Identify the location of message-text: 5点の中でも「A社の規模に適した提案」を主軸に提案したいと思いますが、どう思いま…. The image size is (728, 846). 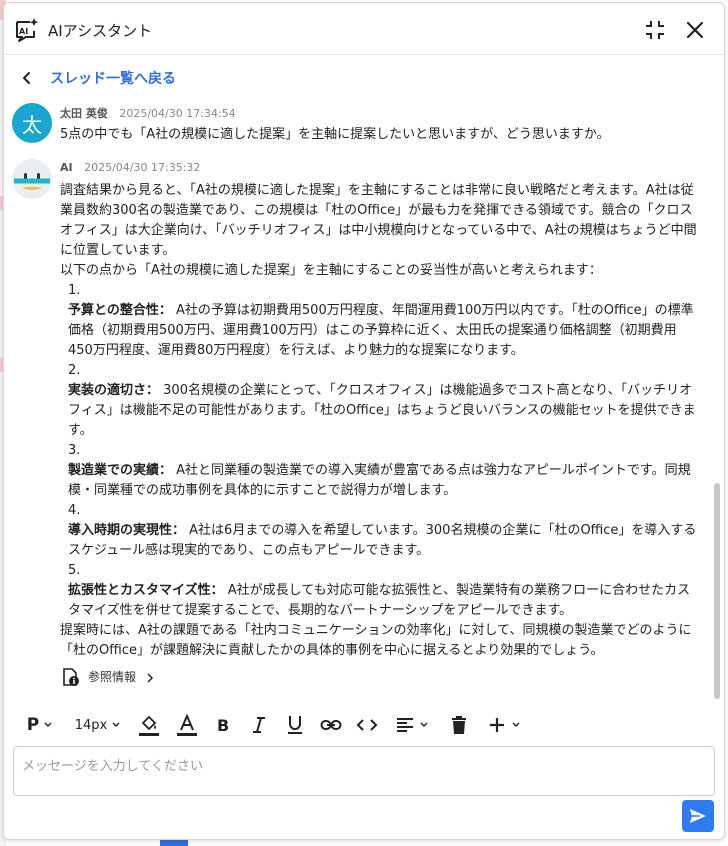
(335, 134).